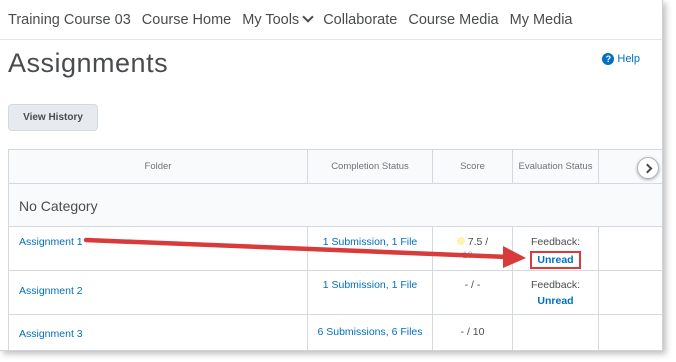 Image resolution: width=676 pixels, height=362 pixels. I want to click on header-score: Score, so click(472, 166).